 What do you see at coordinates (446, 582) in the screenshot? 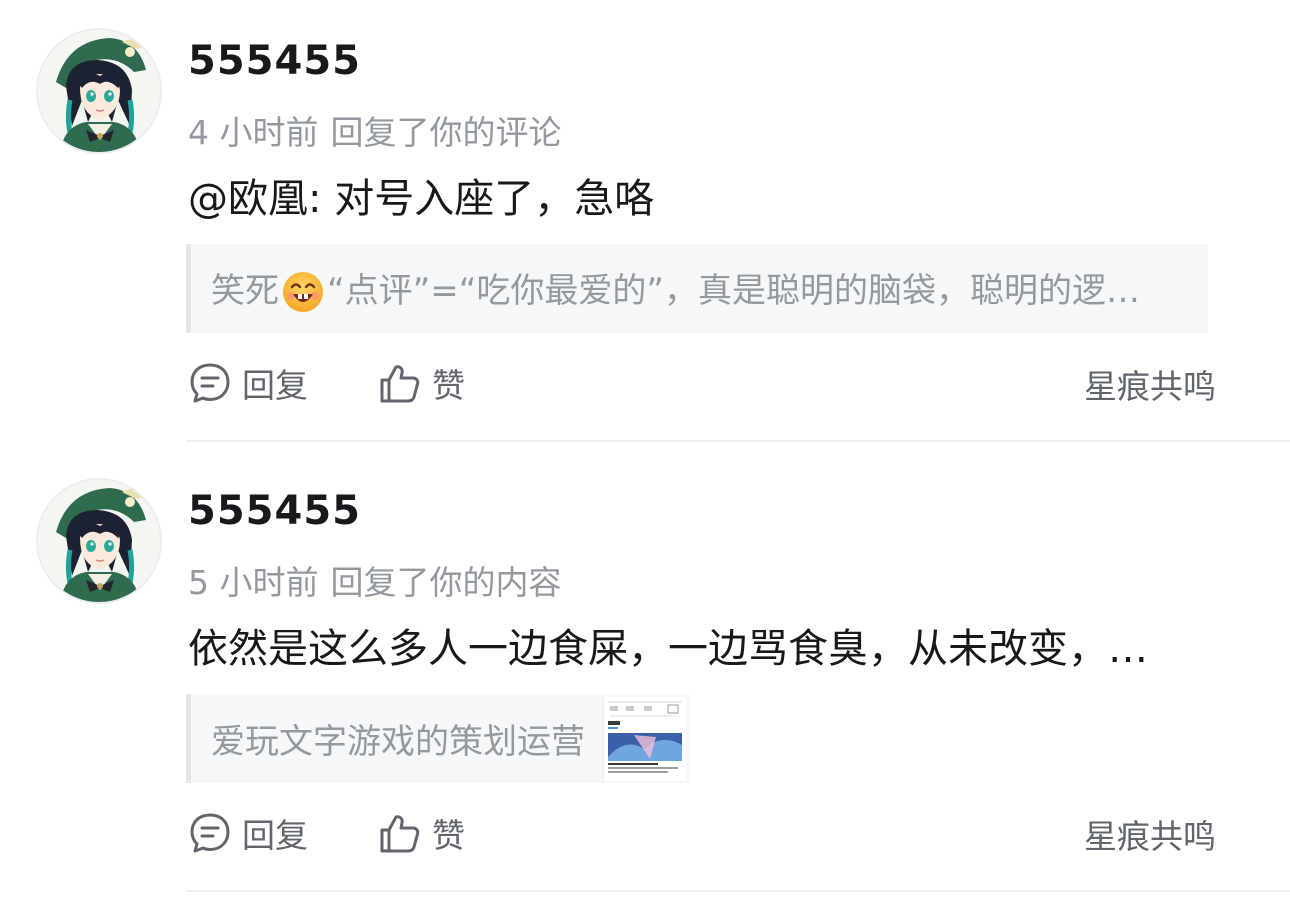
I see `action-description: 回复了你的内容` at bounding box center [446, 582].